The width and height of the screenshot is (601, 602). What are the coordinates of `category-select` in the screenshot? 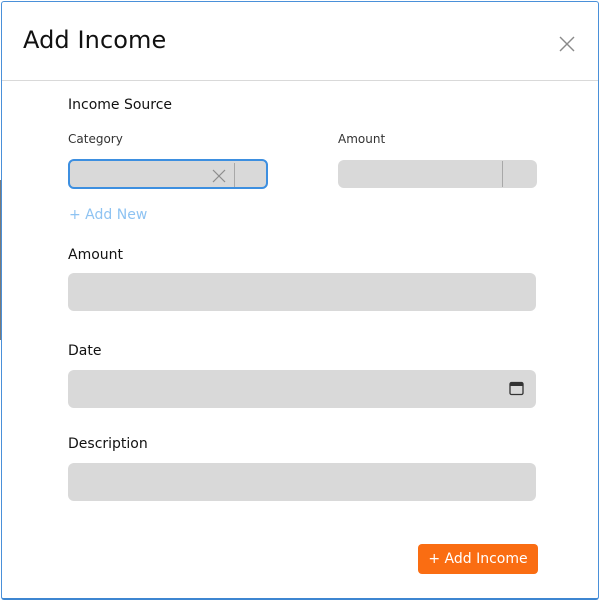 It's located at (168, 174).